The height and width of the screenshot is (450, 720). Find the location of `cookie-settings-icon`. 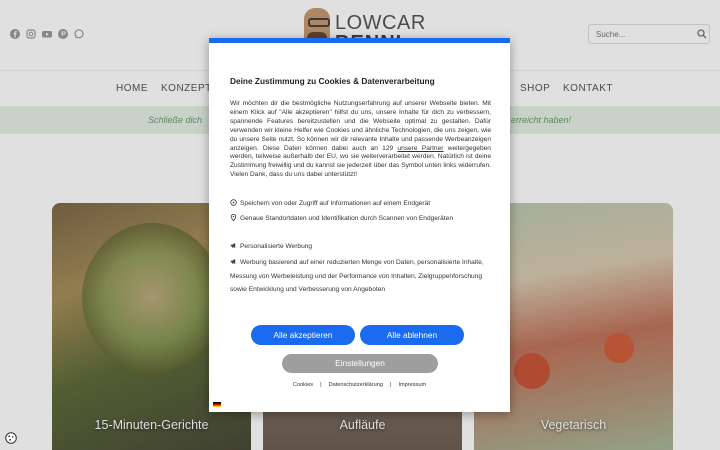

cookie-settings-icon is located at coordinates (11, 438).